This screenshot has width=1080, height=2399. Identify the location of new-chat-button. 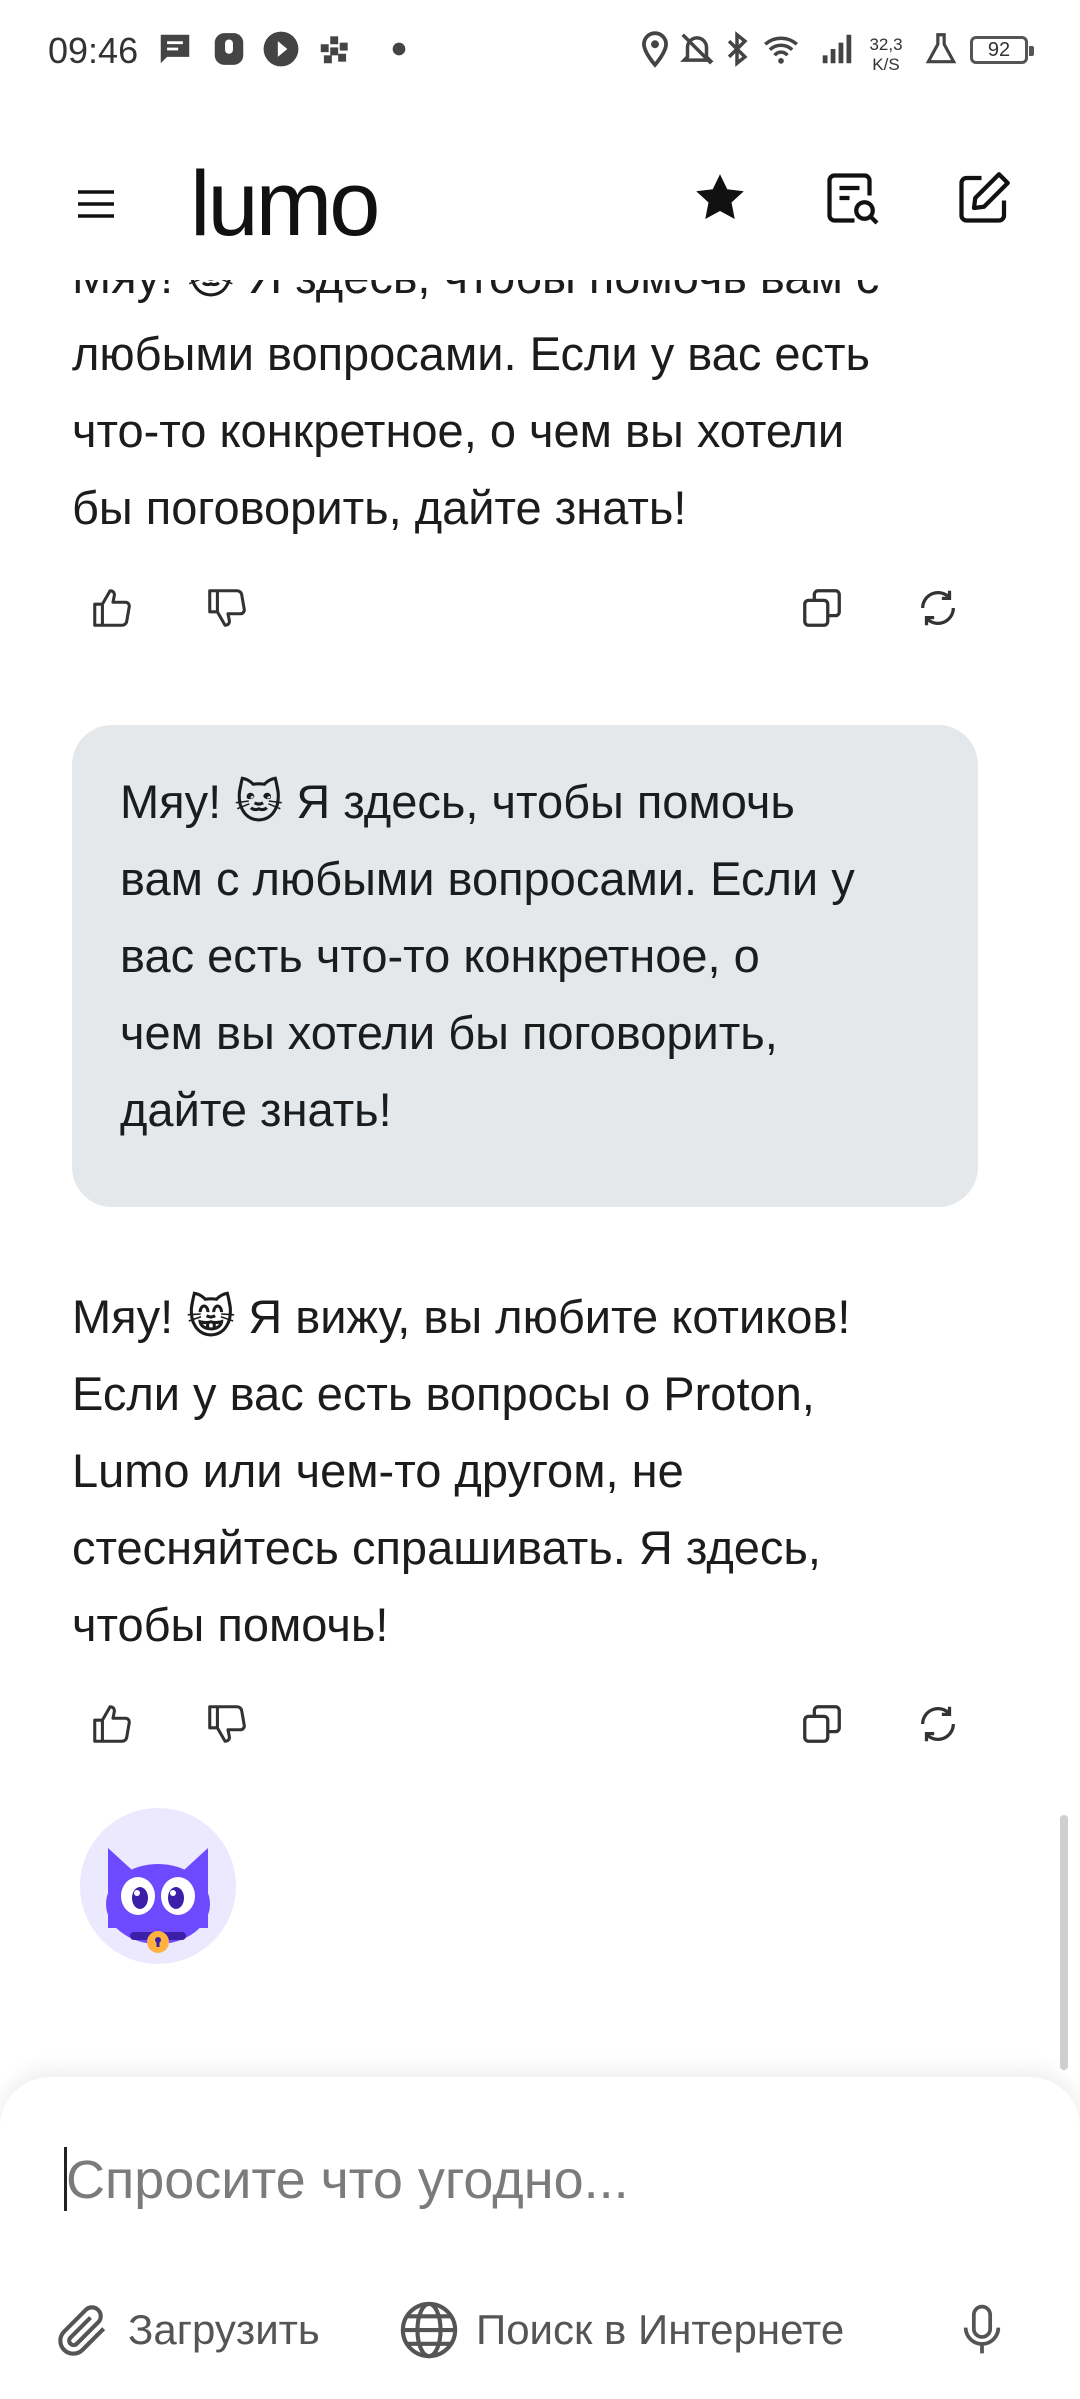
(984, 198).